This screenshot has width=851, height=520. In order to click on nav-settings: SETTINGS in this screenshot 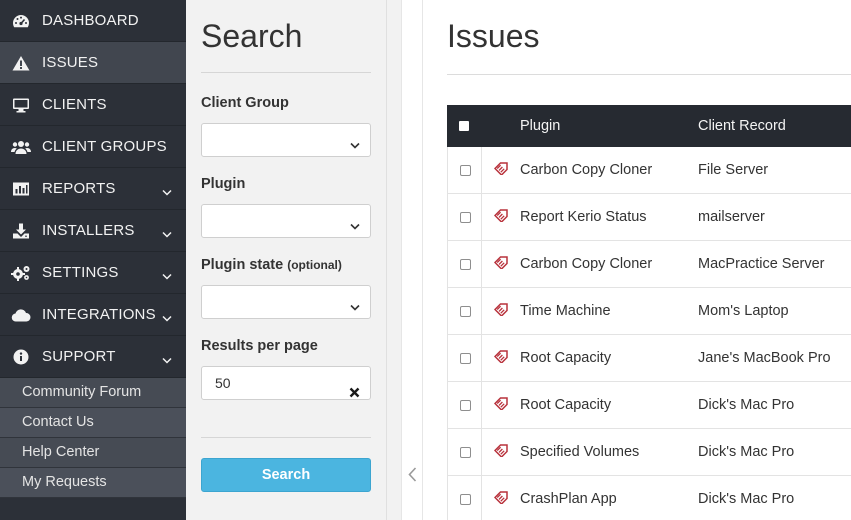, I will do `click(93, 273)`.